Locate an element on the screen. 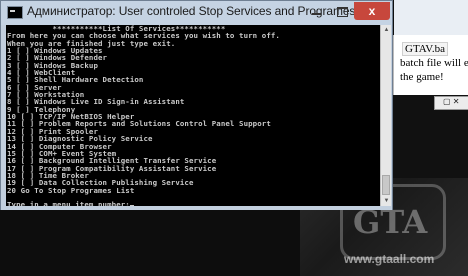  maximize-button is located at coordinates (342, 11).